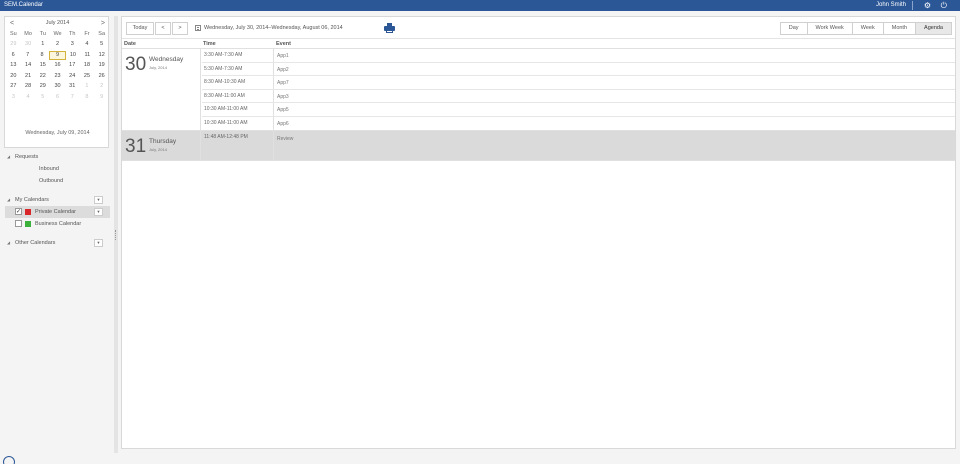 This screenshot has height=464, width=960. What do you see at coordinates (198, 28) in the screenshot?
I see `calendar-icon` at bounding box center [198, 28].